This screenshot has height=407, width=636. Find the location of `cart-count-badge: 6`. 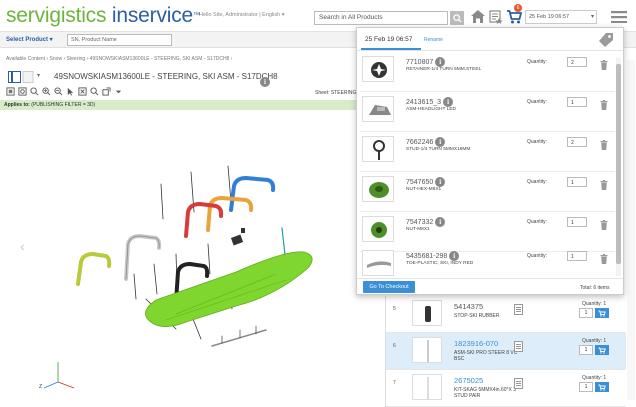

cart-count-badge: 6 is located at coordinates (518, 8).